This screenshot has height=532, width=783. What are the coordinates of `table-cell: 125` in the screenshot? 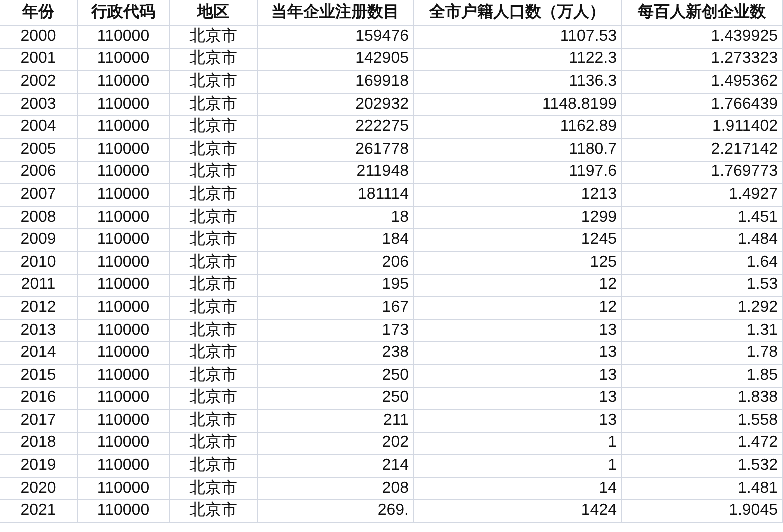 It's located at (518, 263).